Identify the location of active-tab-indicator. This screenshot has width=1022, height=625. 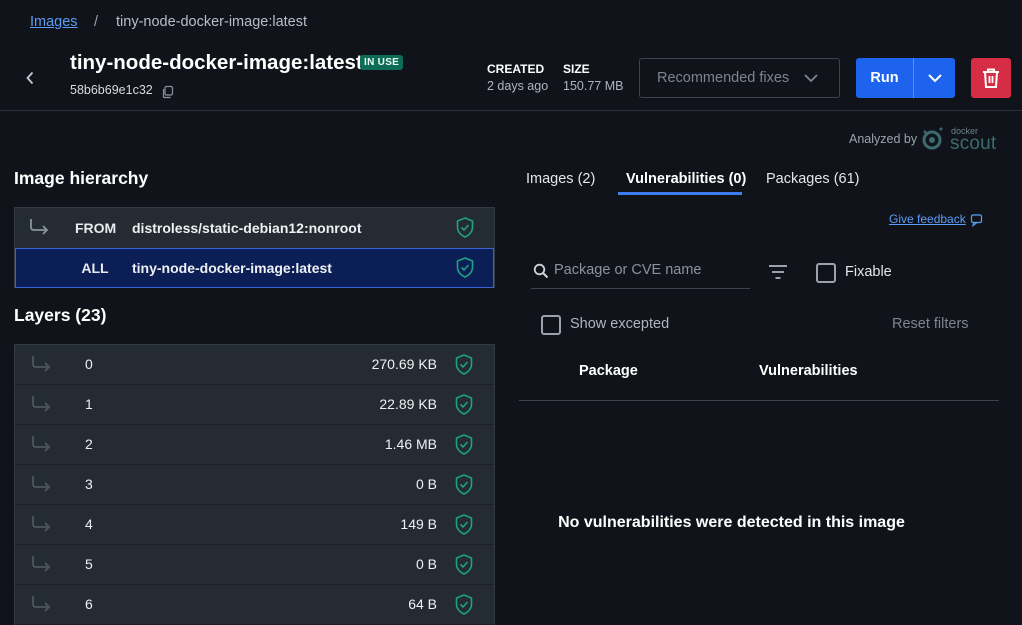
(680, 193).